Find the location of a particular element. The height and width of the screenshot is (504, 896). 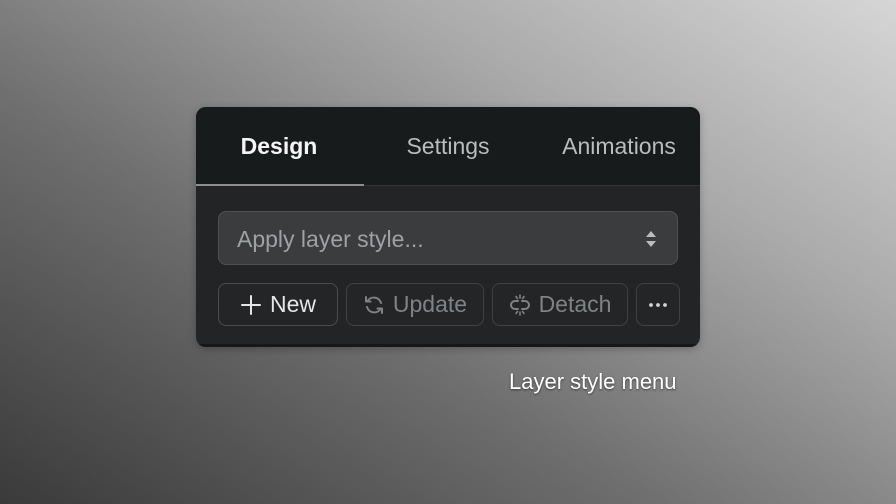

plus-icon is located at coordinates (250, 304).